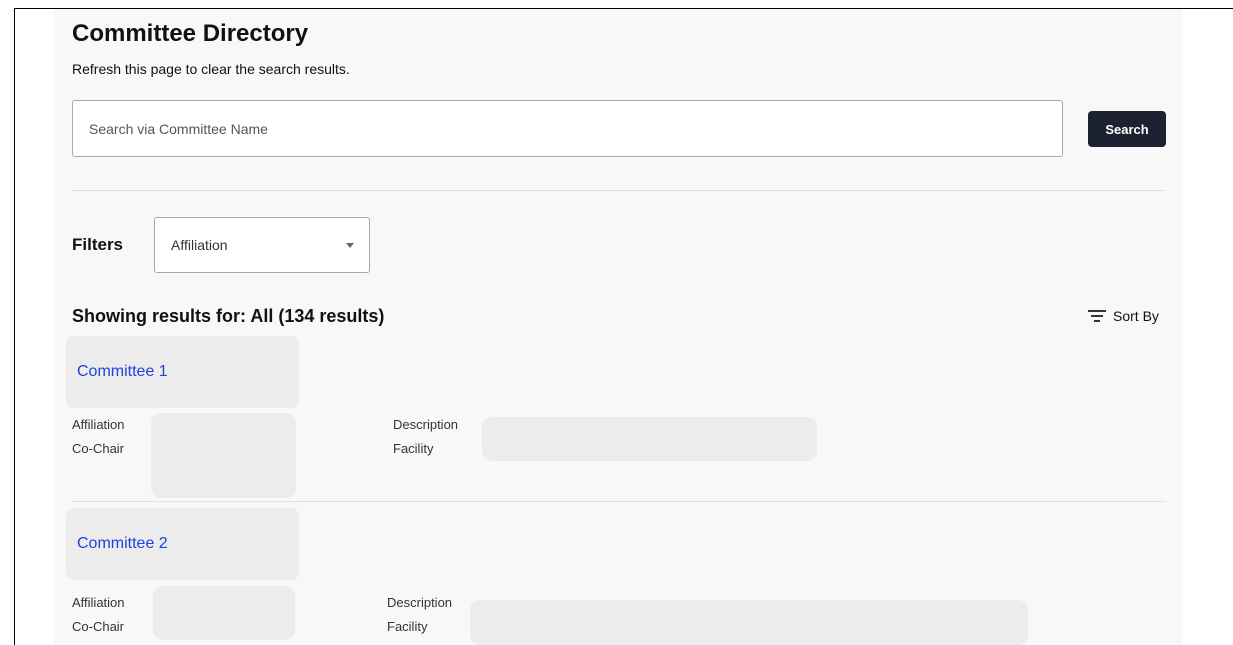  Describe the element at coordinates (190, 33) in the screenshot. I see `page-title: Committee Directory` at that location.